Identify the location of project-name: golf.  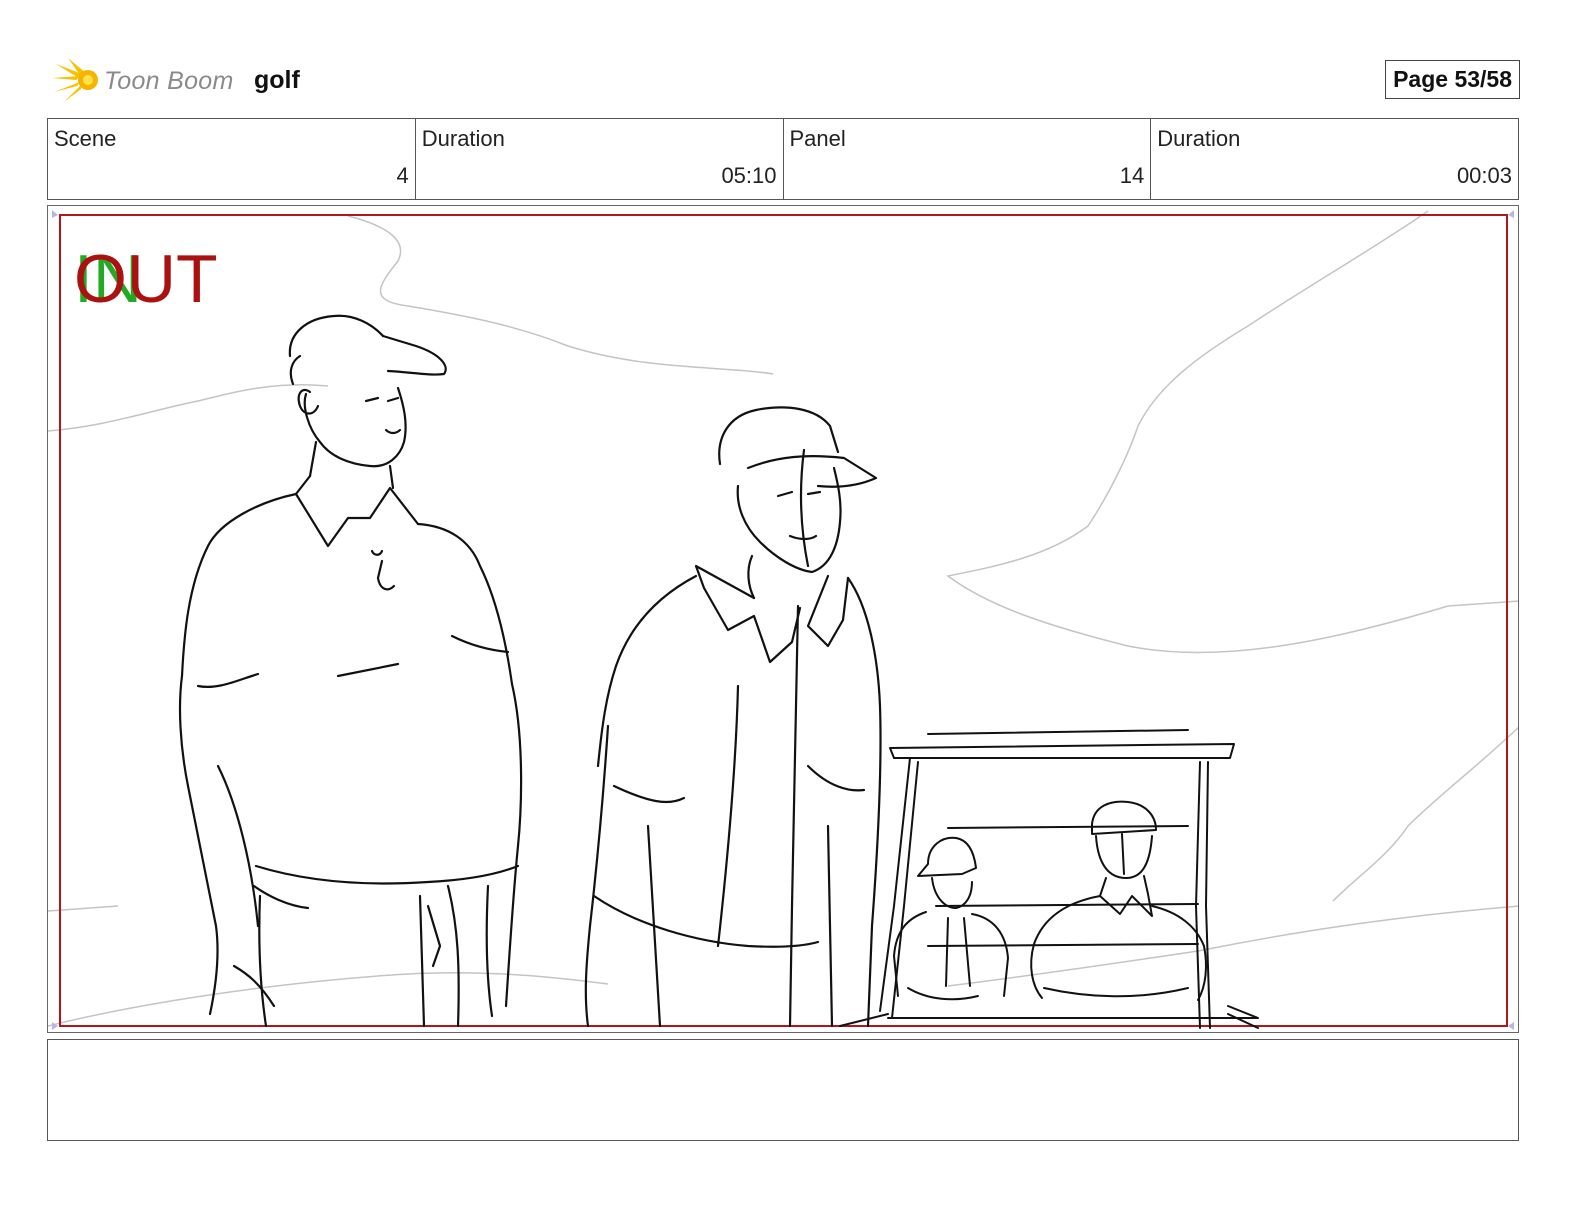
(277, 80).